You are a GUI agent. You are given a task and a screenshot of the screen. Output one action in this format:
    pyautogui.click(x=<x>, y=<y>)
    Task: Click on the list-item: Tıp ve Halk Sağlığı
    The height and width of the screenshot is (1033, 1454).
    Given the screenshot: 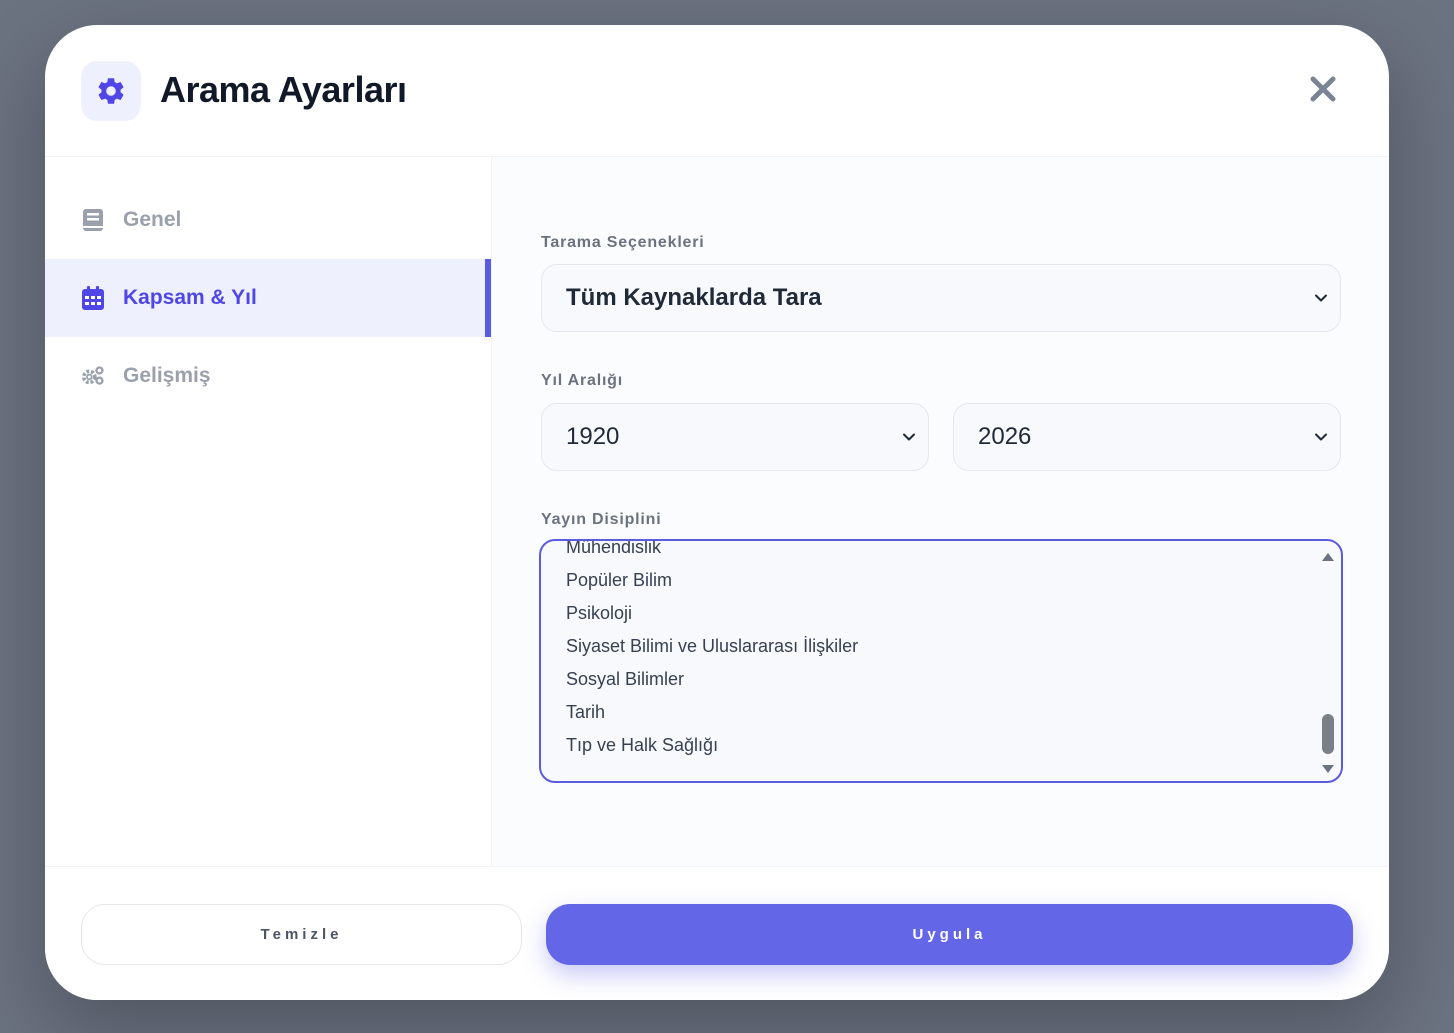 What is the action you would take?
    pyautogui.click(x=642, y=745)
    